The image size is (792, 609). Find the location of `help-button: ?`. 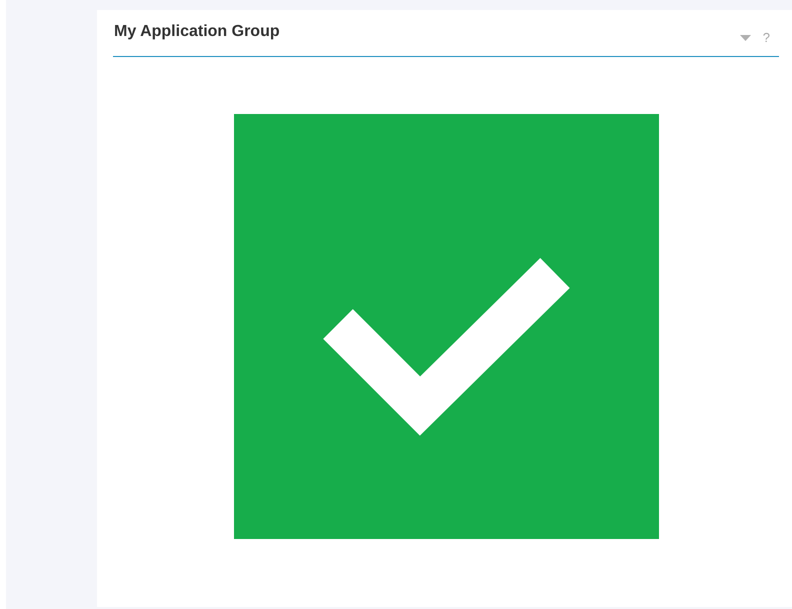

help-button: ? is located at coordinates (766, 37).